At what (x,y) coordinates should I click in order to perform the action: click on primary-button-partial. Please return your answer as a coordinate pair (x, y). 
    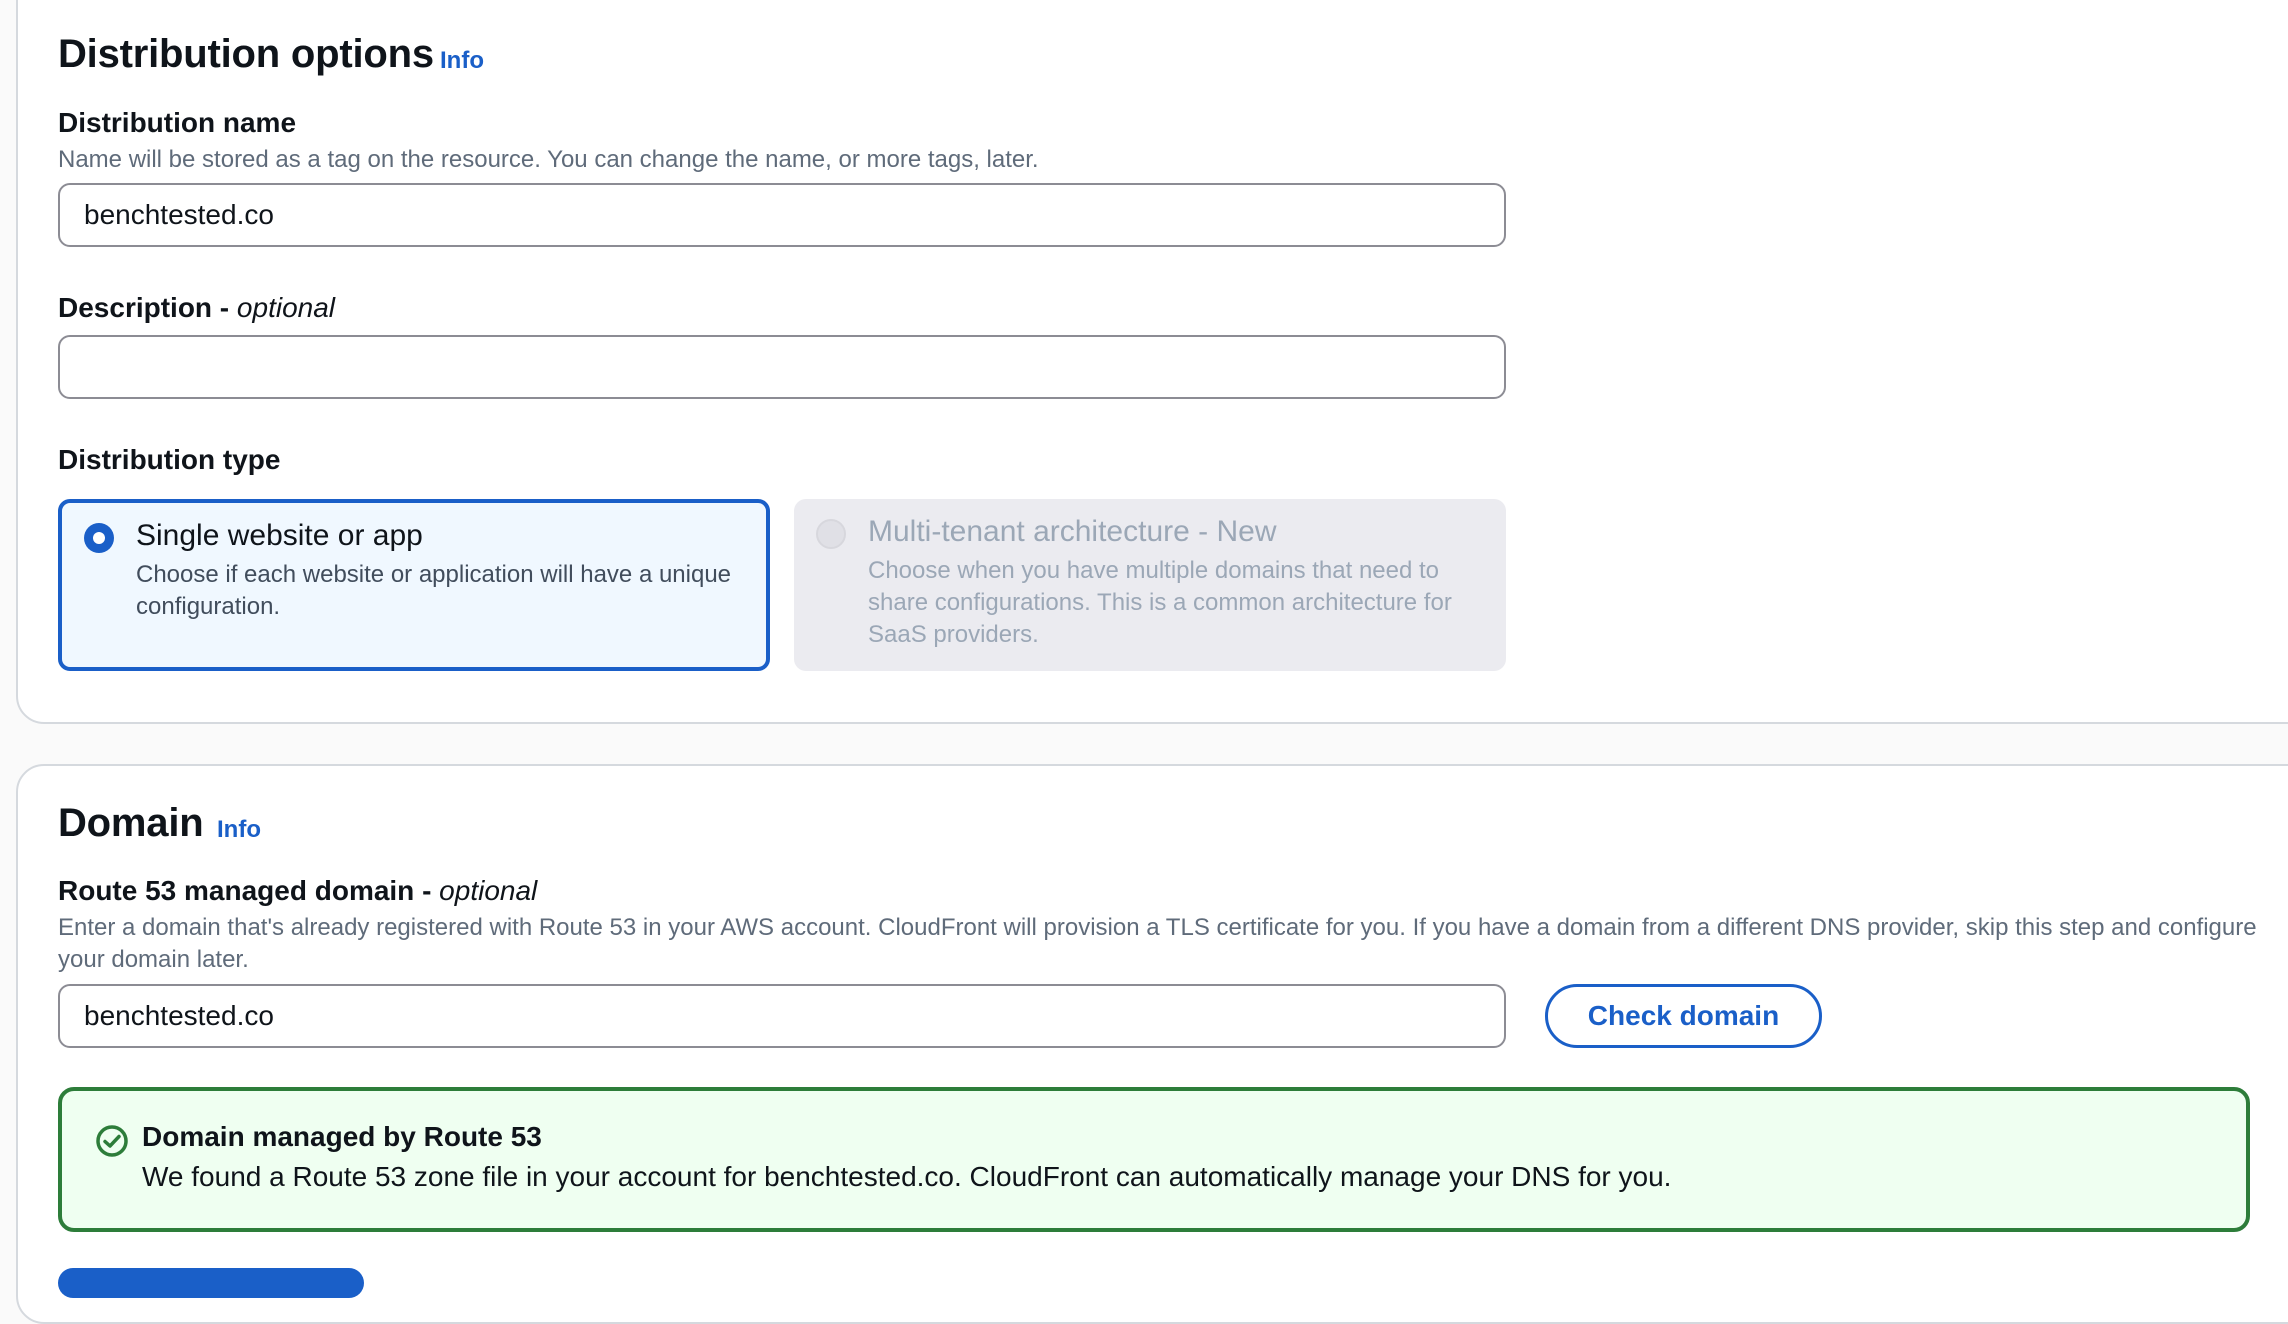
    Looking at the image, I should click on (211, 1283).